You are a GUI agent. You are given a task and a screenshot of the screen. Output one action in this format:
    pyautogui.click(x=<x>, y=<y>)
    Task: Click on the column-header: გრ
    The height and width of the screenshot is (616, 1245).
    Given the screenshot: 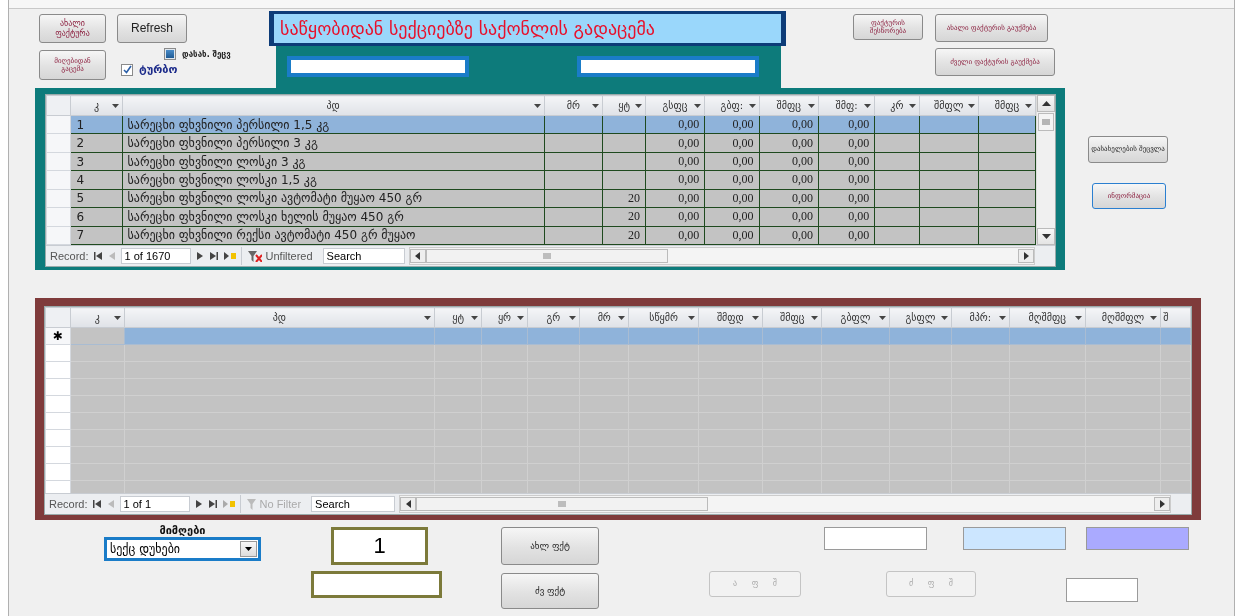 What is the action you would take?
    pyautogui.click(x=553, y=317)
    